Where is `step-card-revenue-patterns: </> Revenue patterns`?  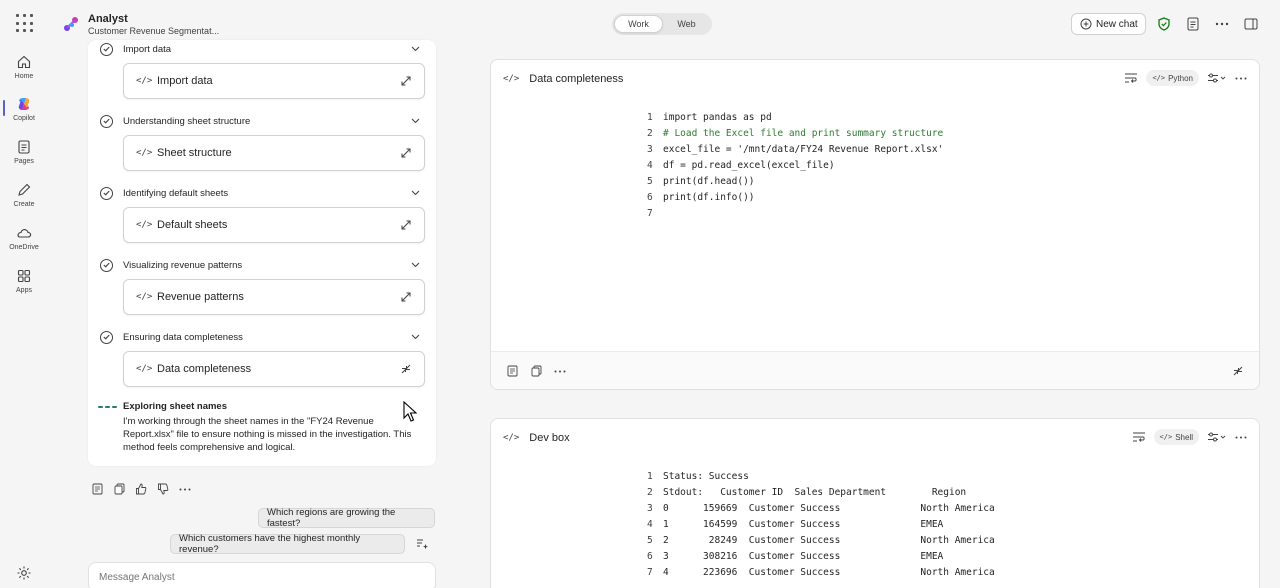
step-card-revenue-patterns: </> Revenue patterns is located at coordinates (274, 297).